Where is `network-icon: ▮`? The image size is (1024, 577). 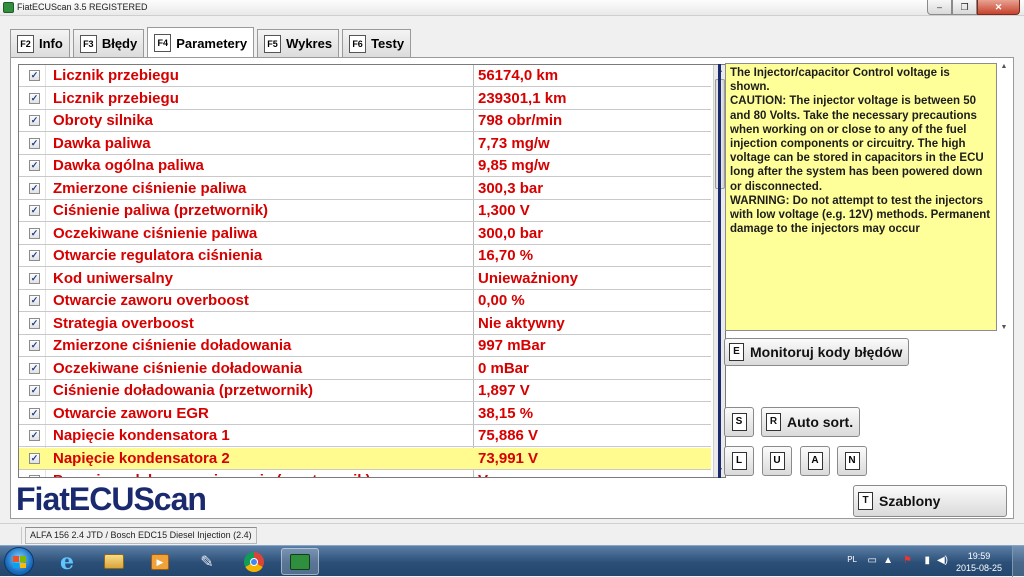 network-icon: ▮ is located at coordinates (927, 560).